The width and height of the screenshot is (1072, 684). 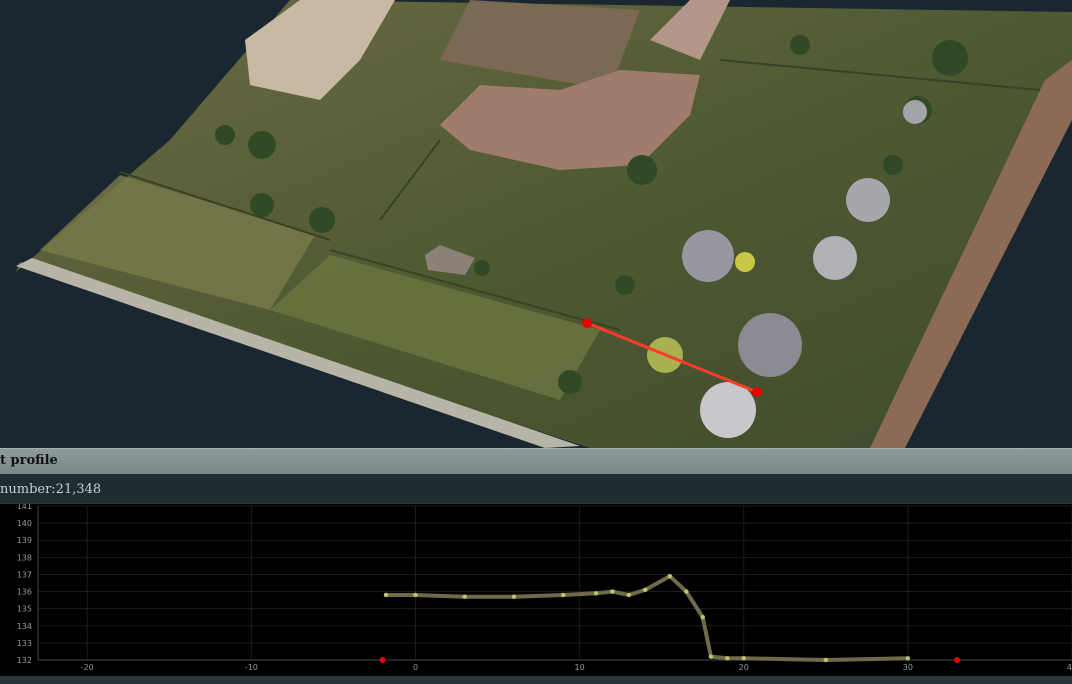 I want to click on x-tick-label: 30, so click(x=908, y=667).